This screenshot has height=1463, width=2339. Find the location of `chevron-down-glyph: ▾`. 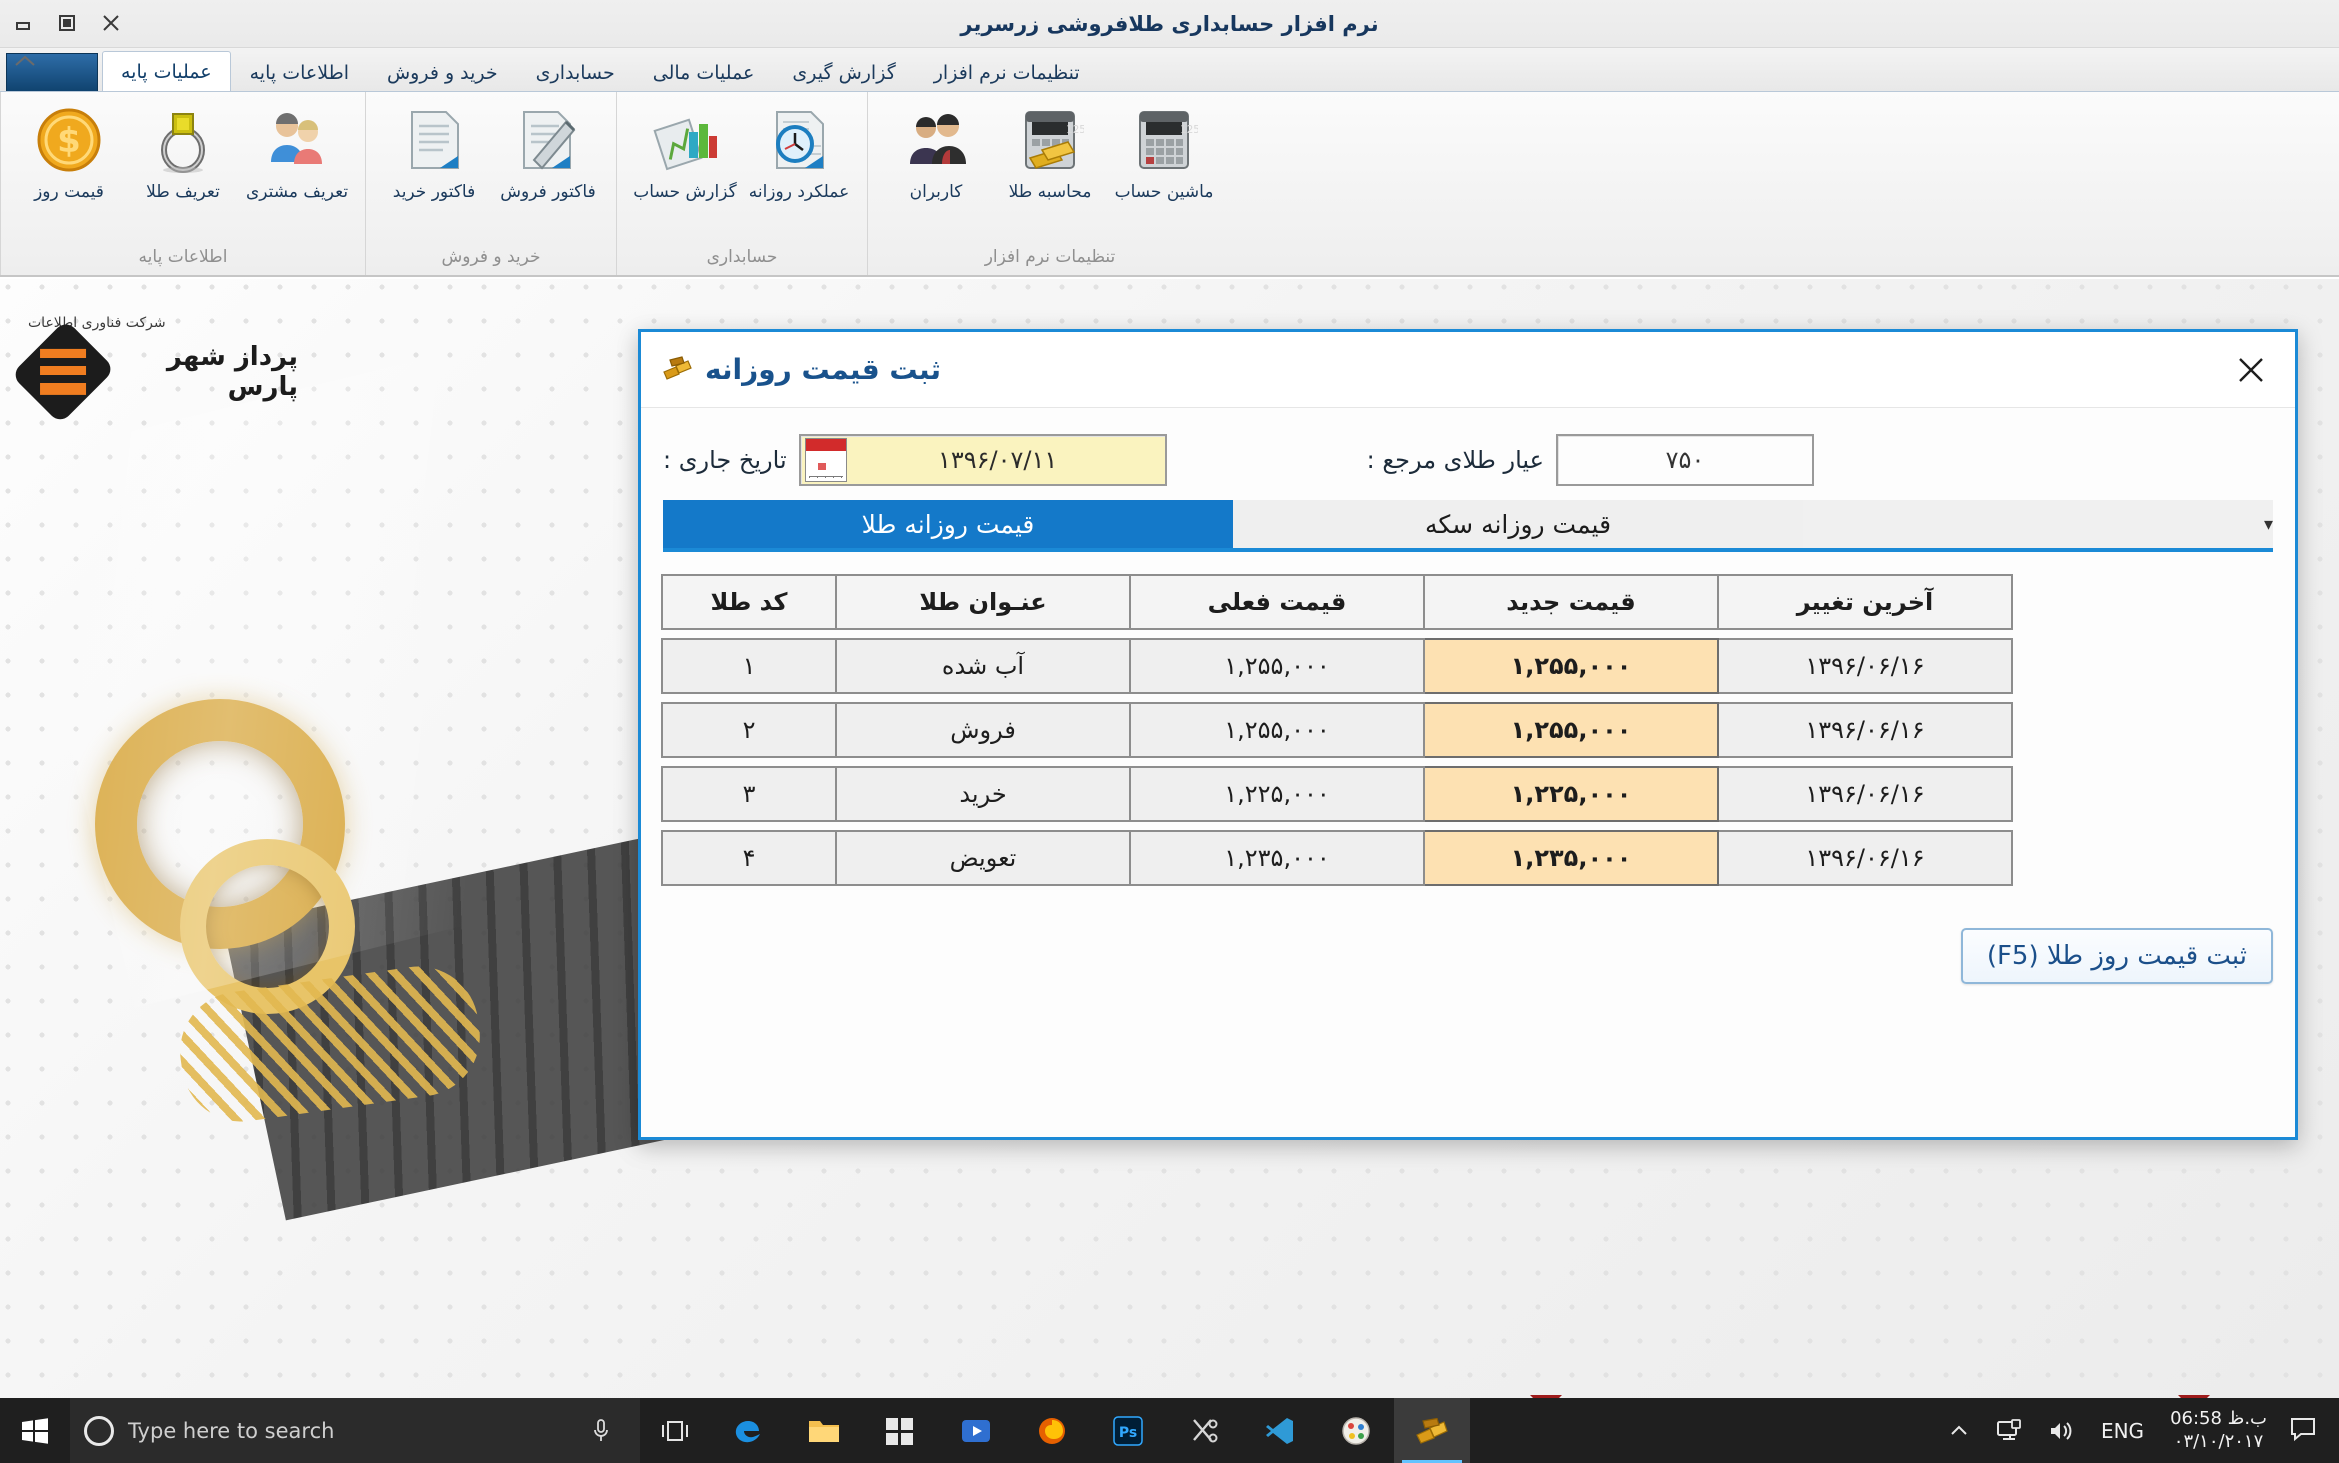

chevron-down-glyph: ▾ is located at coordinates (2268, 524).